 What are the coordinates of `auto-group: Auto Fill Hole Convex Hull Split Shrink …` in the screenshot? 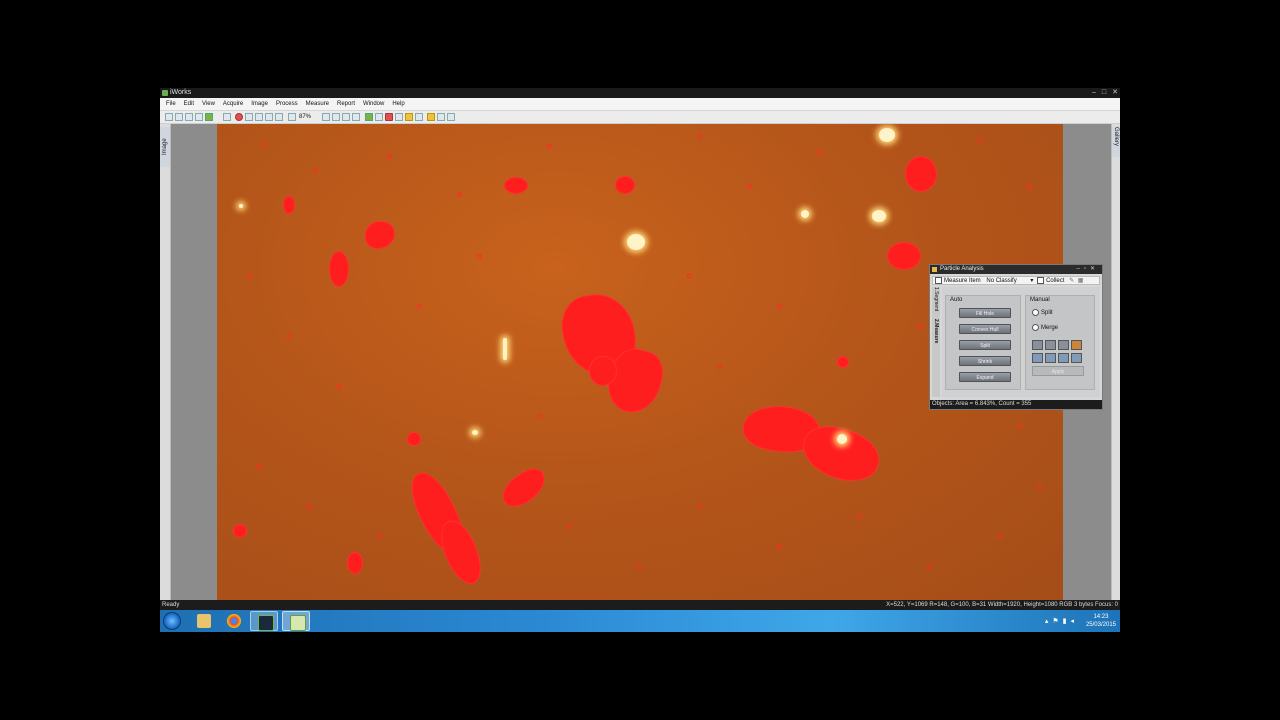 It's located at (983, 342).